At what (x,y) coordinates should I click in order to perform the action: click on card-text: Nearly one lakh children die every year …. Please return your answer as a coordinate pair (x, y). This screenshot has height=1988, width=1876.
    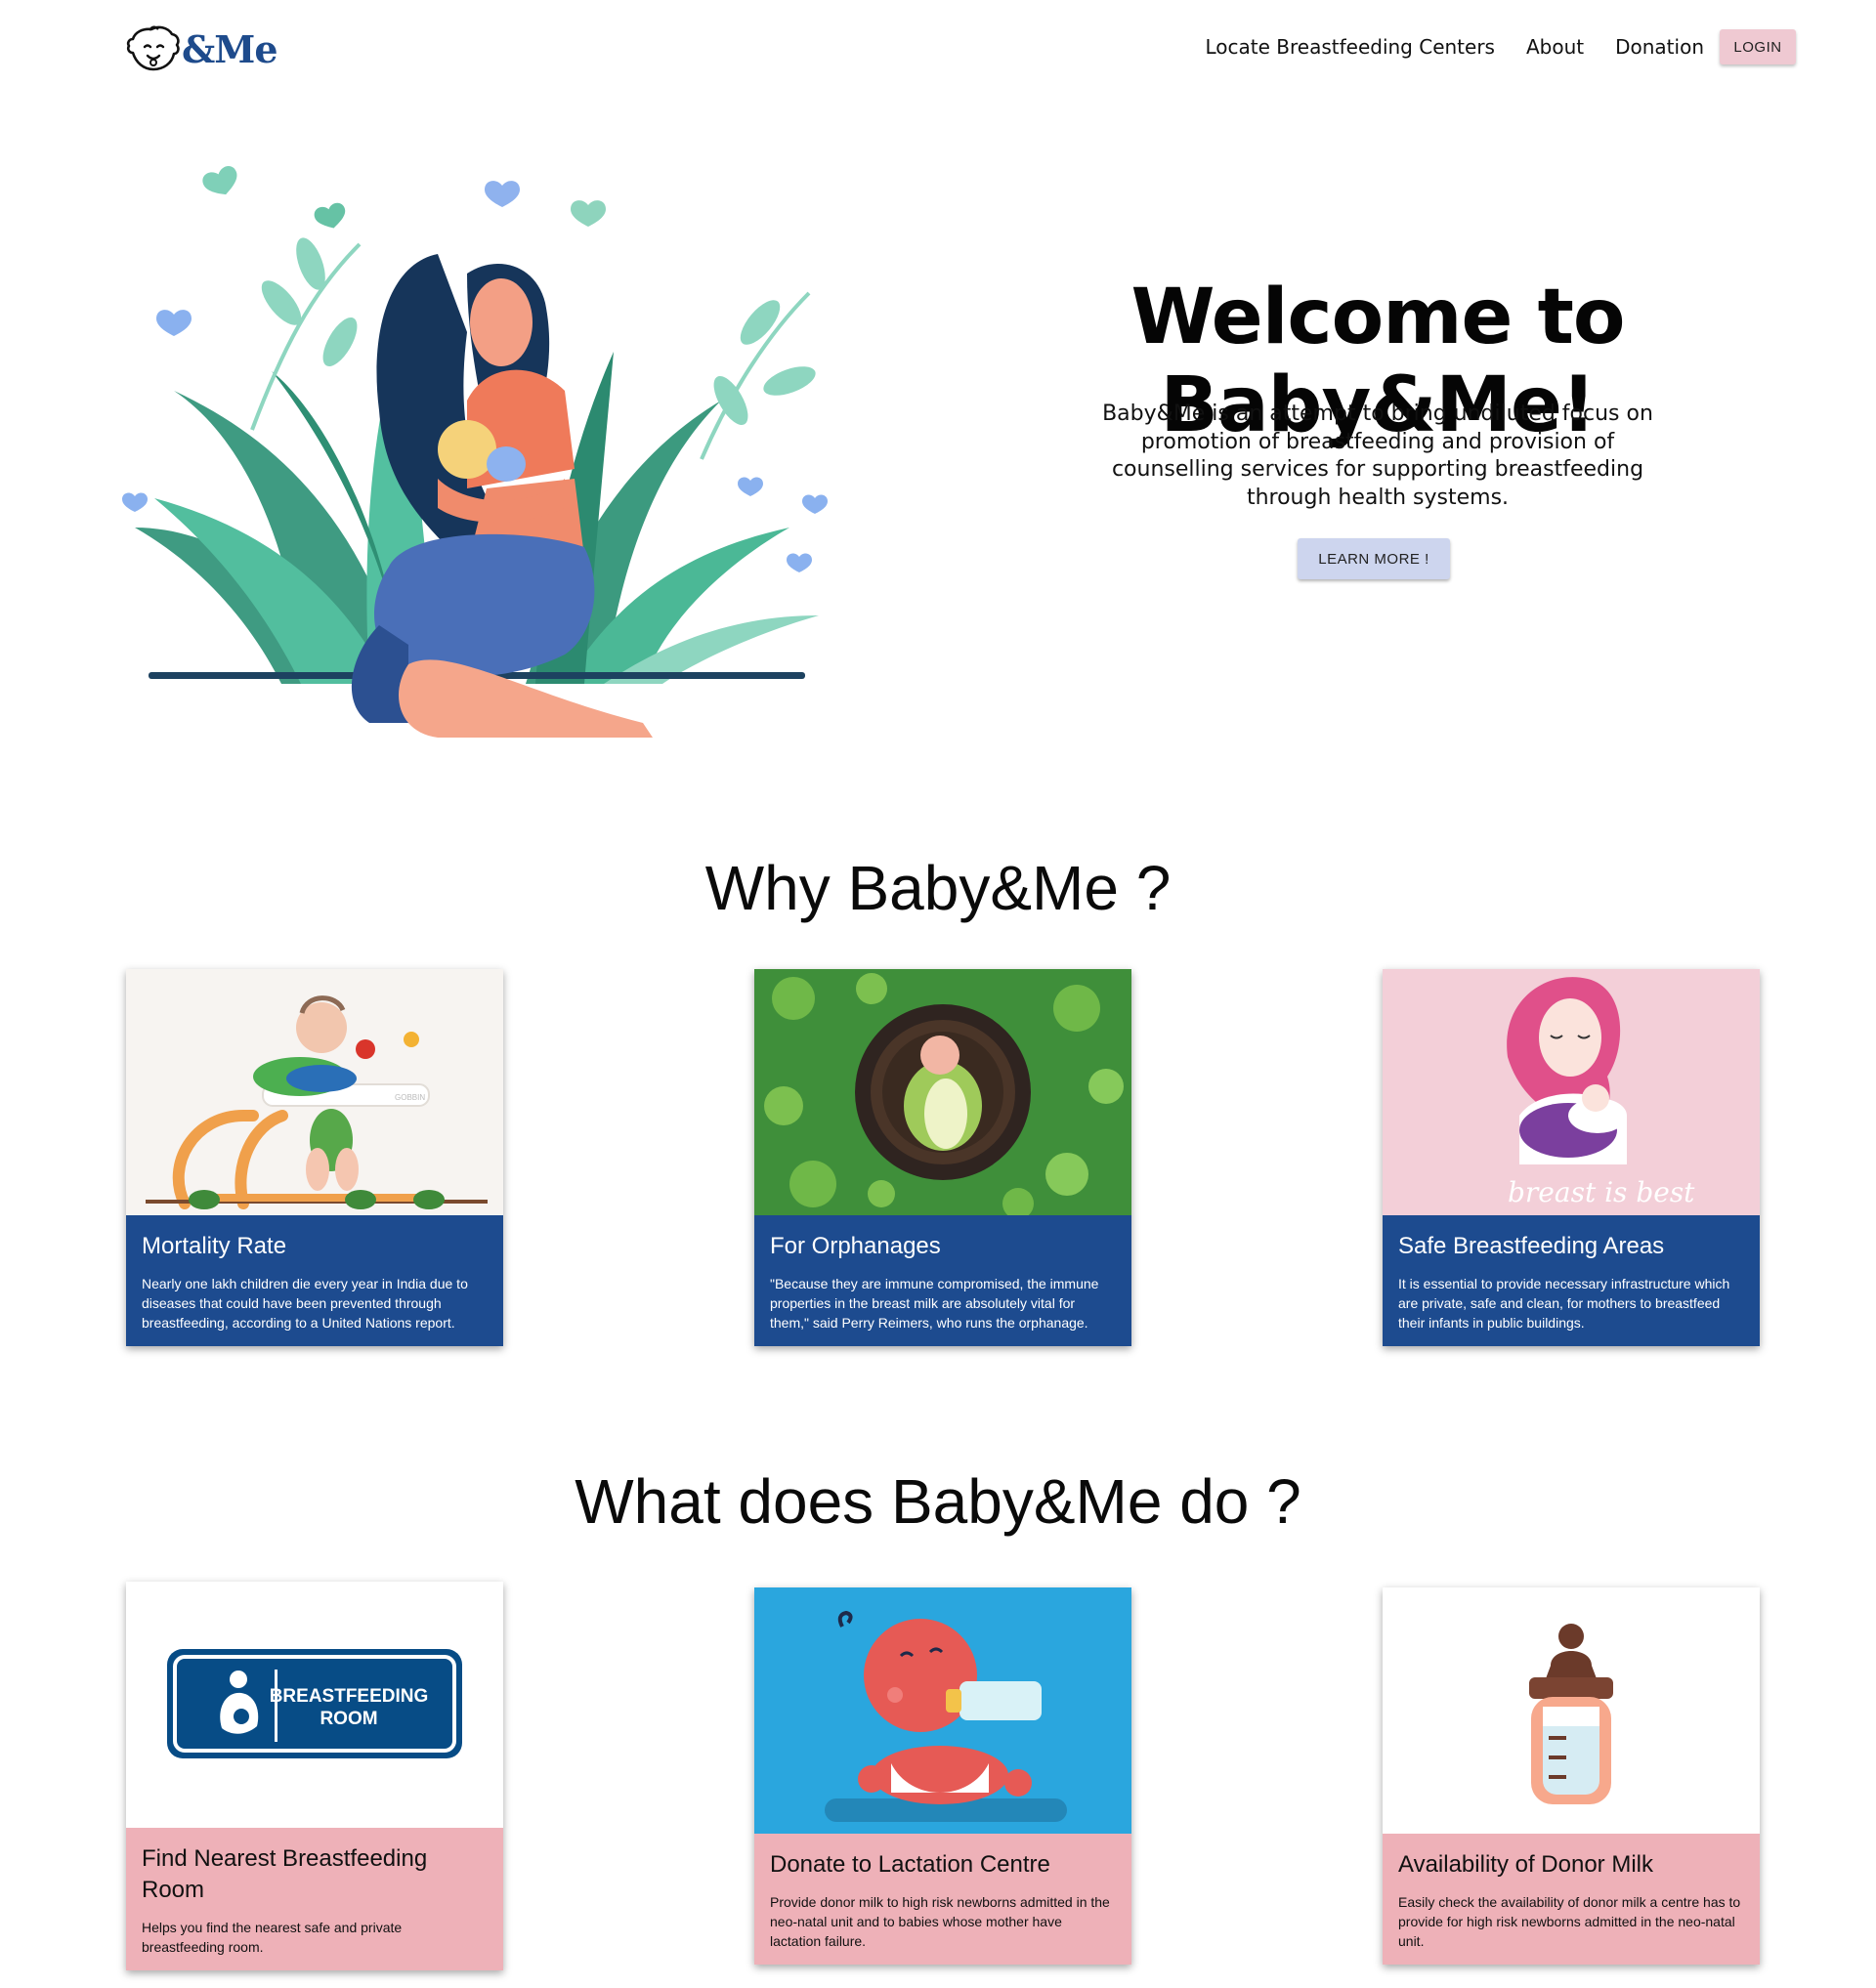
    Looking at the image, I should click on (305, 1303).